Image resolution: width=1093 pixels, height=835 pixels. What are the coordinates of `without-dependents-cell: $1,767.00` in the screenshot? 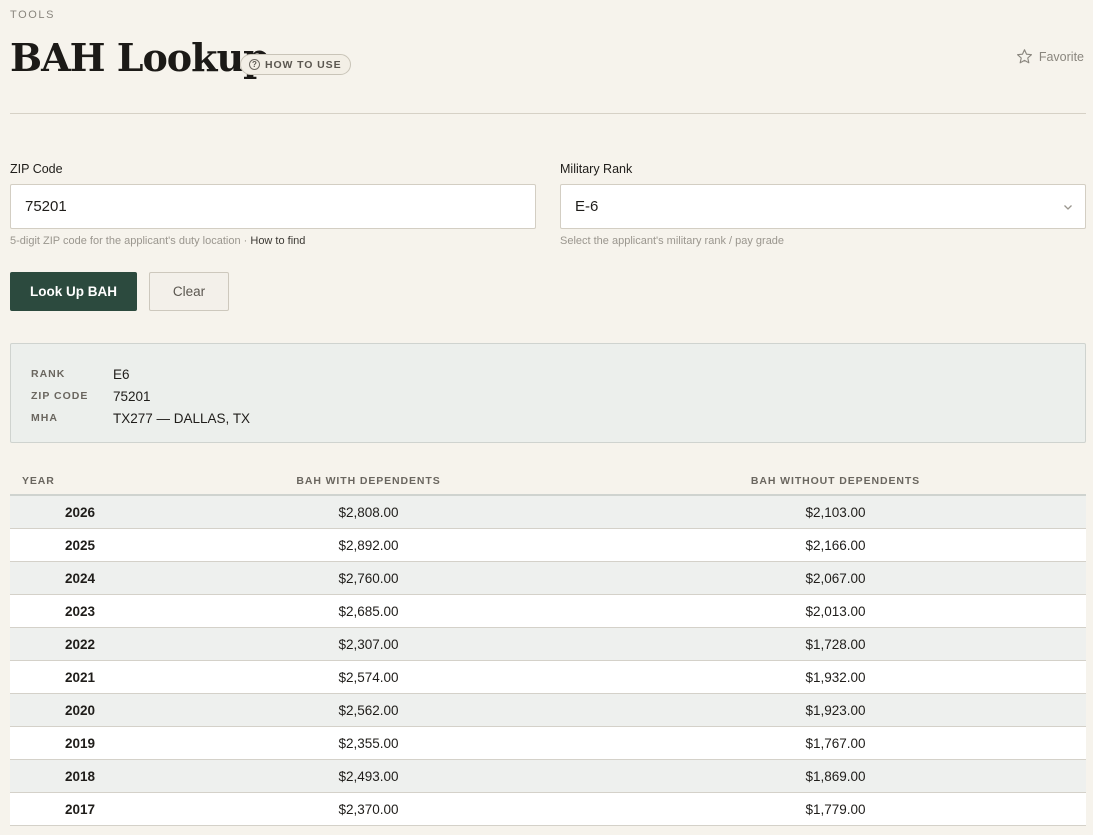 It's located at (835, 743).